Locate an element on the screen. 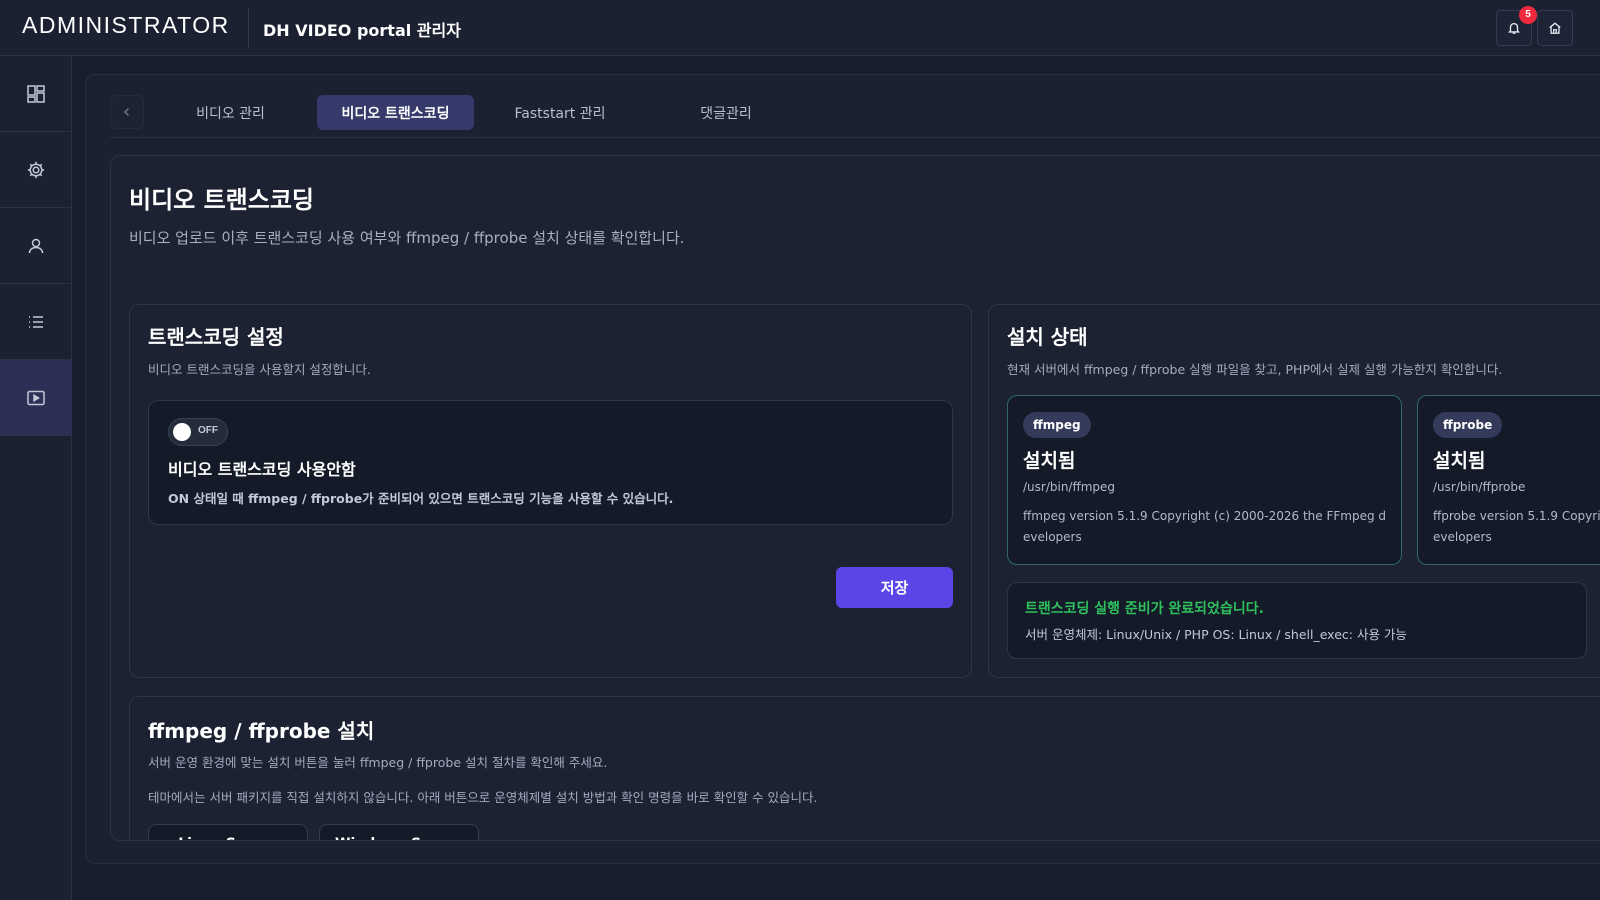 This screenshot has height=900, width=1600. home-button is located at coordinates (1555, 28).